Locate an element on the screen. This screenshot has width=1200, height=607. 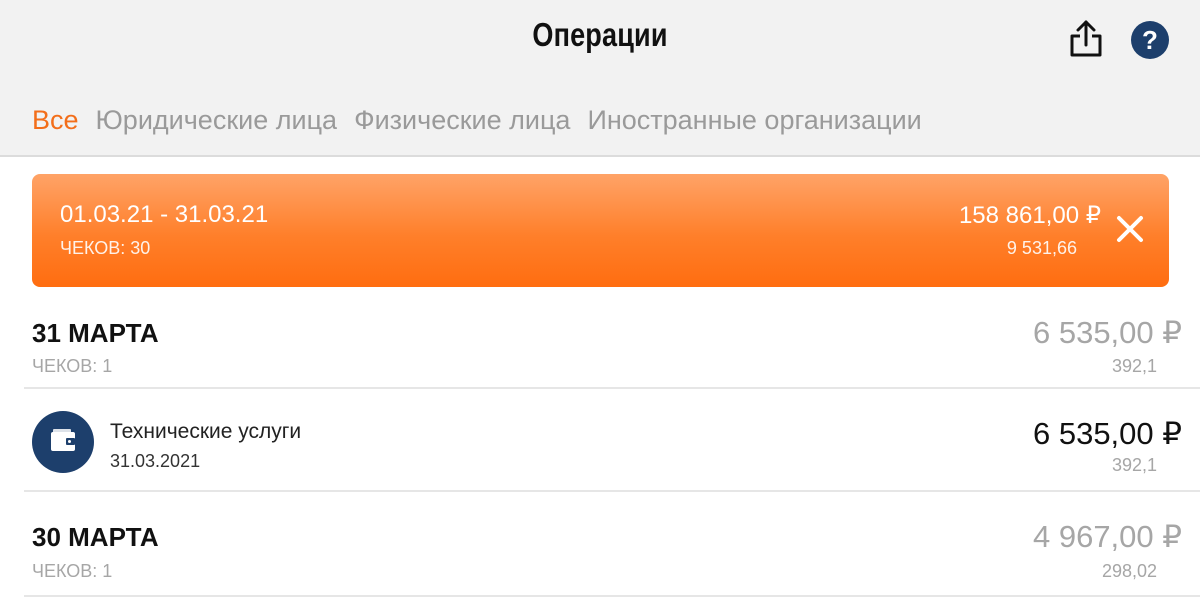
day-title: 30 МАРТА is located at coordinates (95, 537).